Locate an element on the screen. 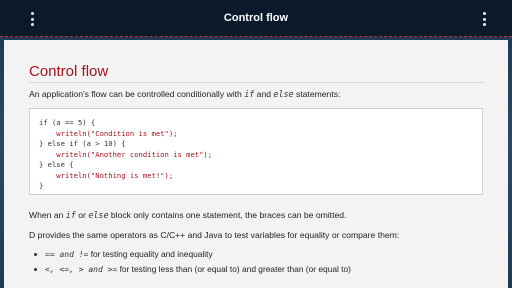 Image resolution: width=512 pixels, height=288 pixels. para2-before: When an is located at coordinates (46, 215).